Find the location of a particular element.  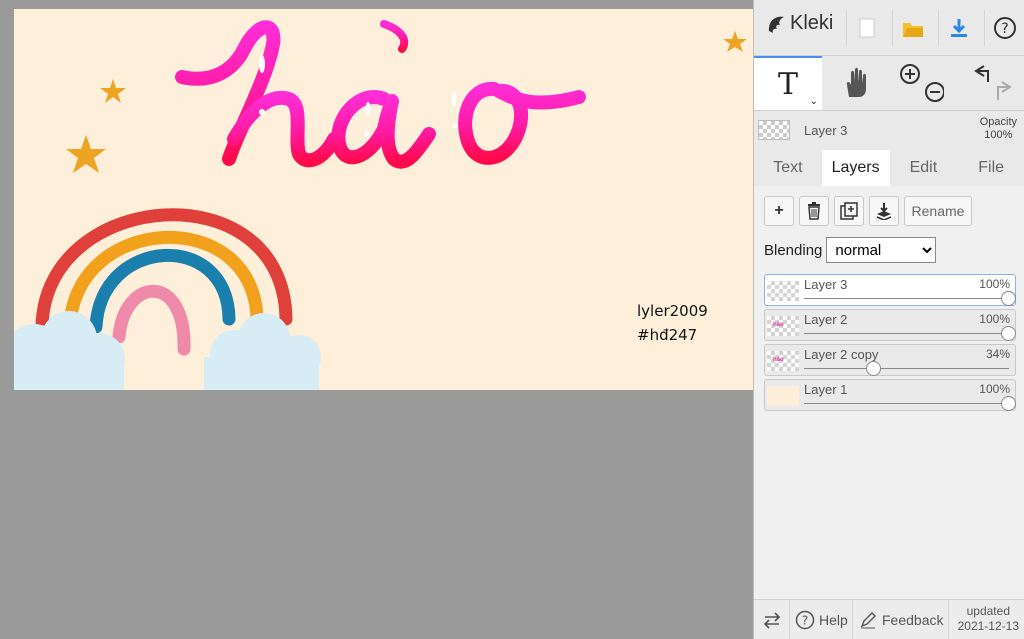

help-icon: ? is located at coordinates (1004, 28).